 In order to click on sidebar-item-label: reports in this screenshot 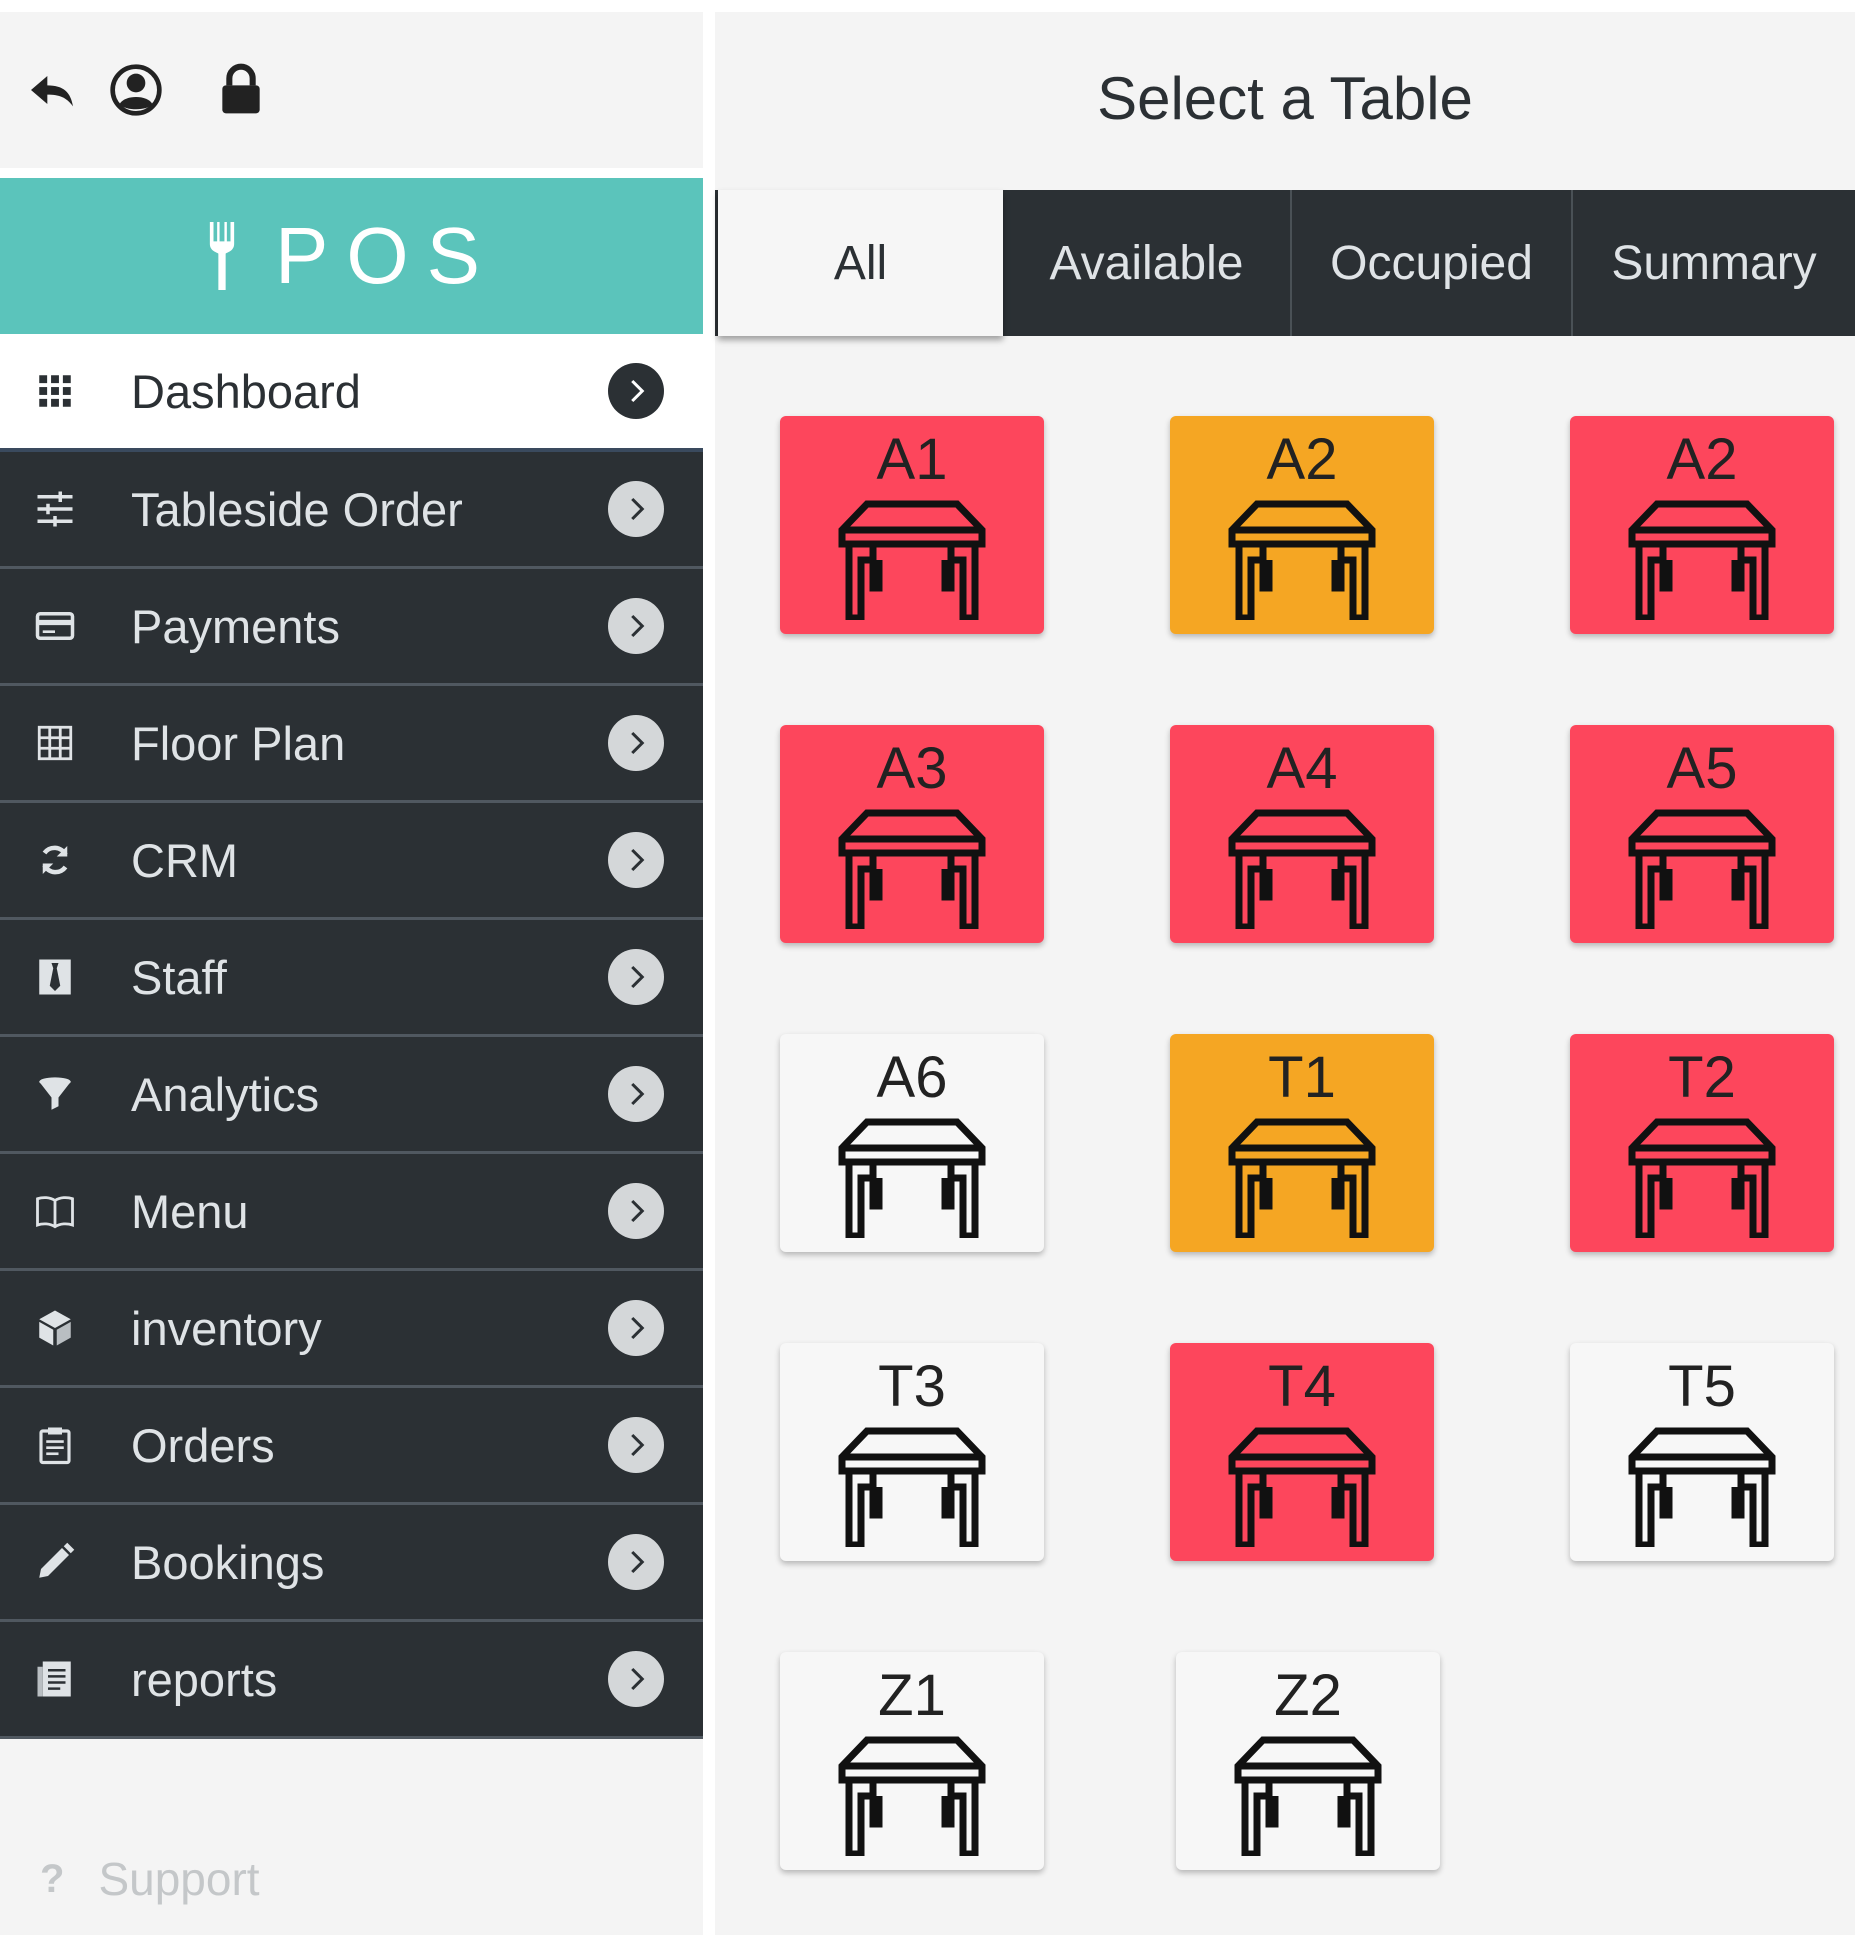, I will do `click(204, 1679)`.